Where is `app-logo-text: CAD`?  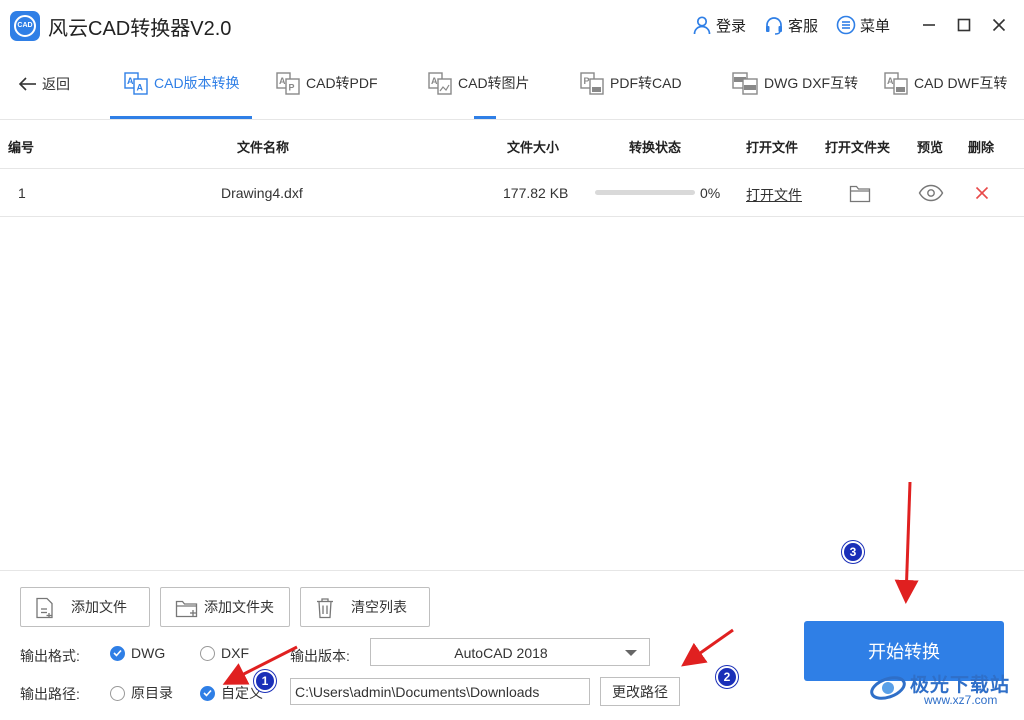 app-logo-text: CAD is located at coordinates (25, 26).